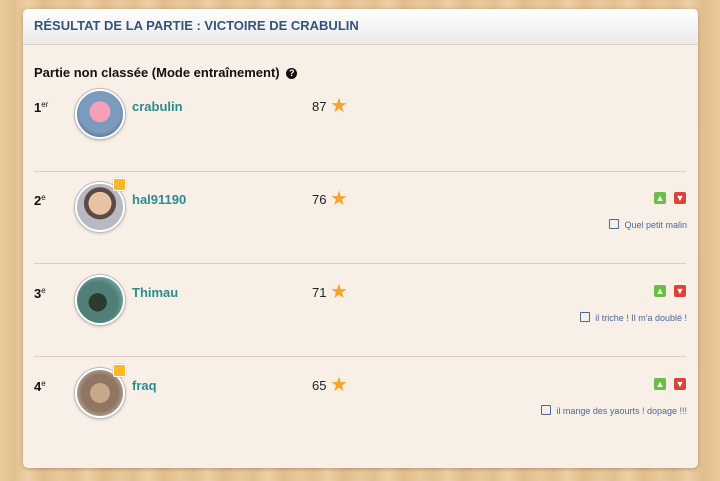 Image resolution: width=720 pixels, height=481 pixels. I want to click on game-mode-label: Partie non classée (Mode entraînement) ?, so click(166, 72).